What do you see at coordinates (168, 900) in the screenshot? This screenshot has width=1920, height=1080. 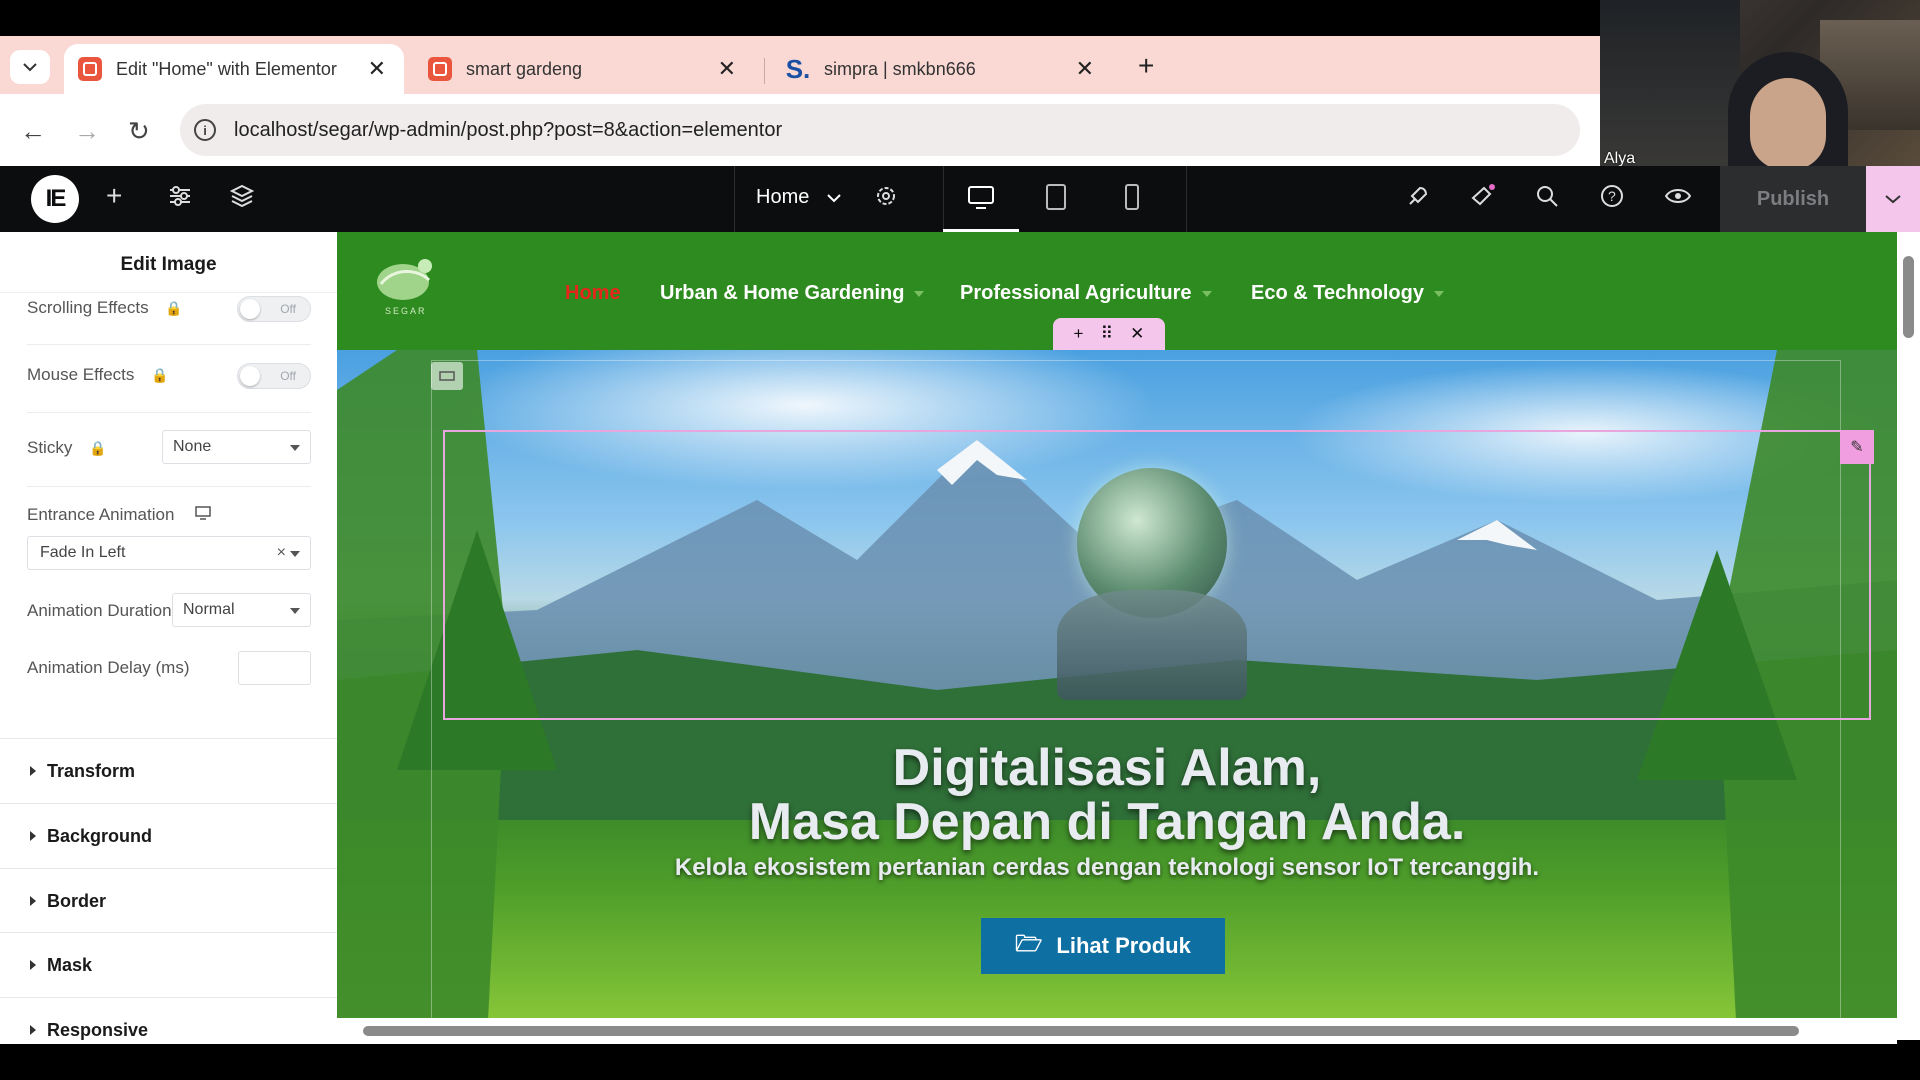 I see `section-border: Border` at bounding box center [168, 900].